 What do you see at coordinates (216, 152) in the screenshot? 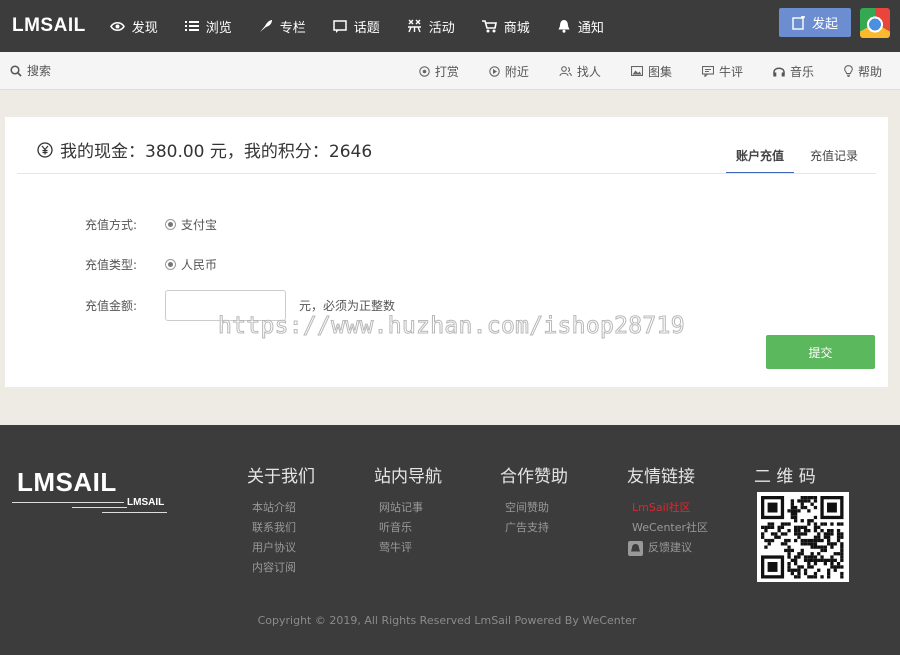
I see `balance-text: 我的现金：380.00 元，我的积分：2646` at bounding box center [216, 152].